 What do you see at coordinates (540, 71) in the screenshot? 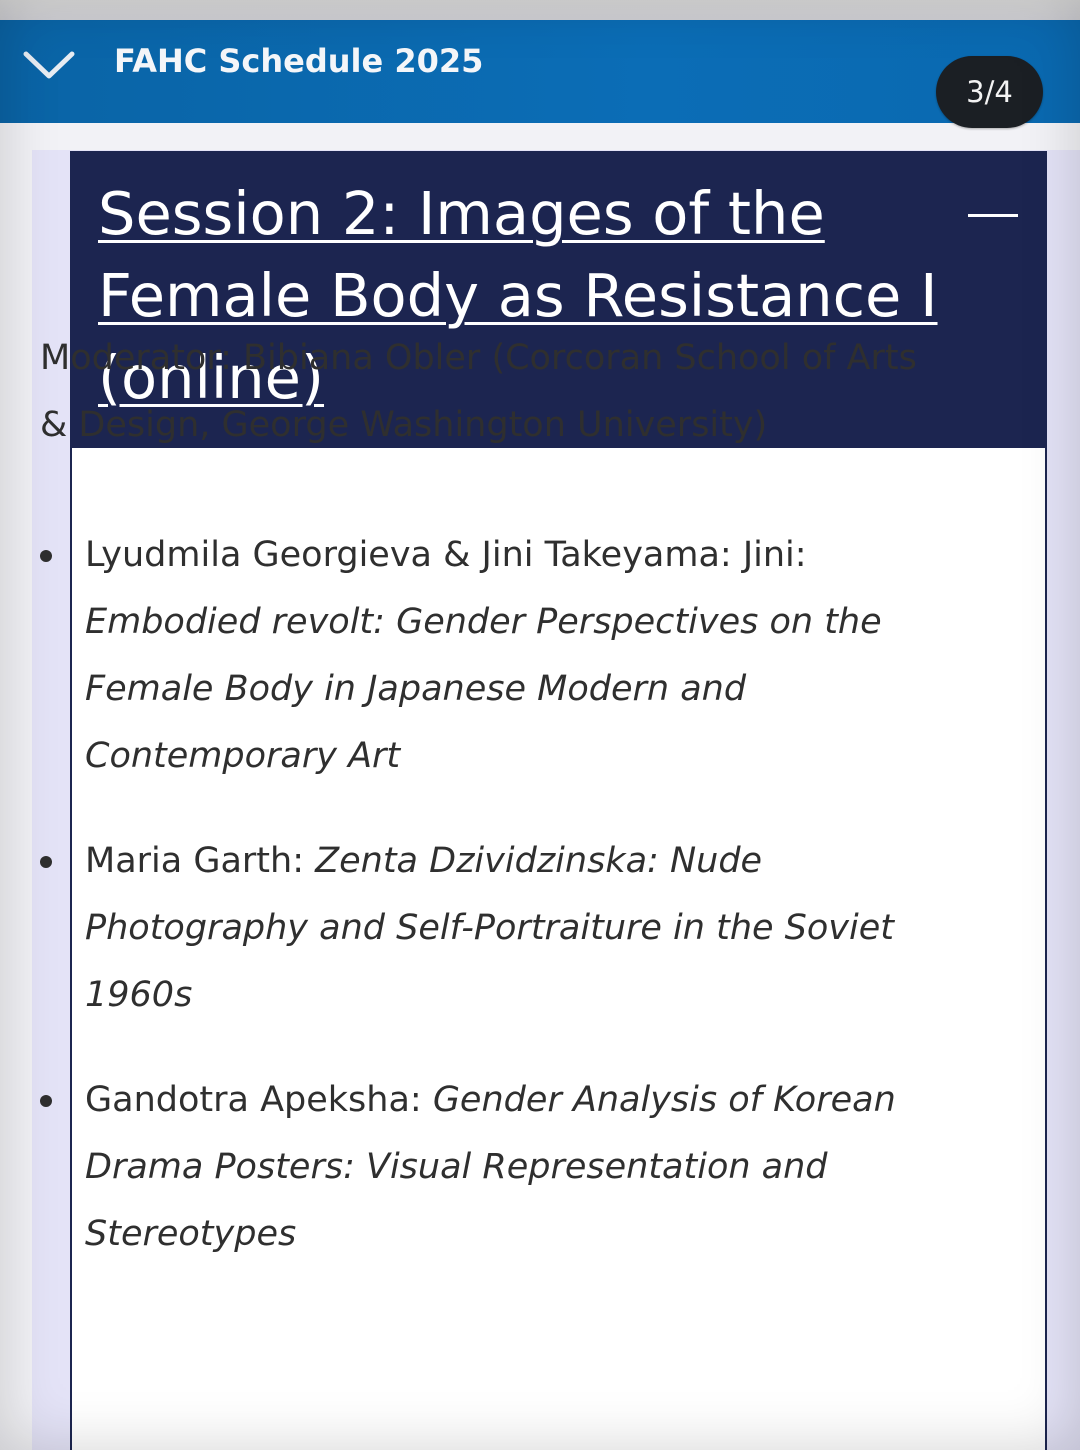
I see `schedule-header: FAHC Schedule 2025` at bounding box center [540, 71].